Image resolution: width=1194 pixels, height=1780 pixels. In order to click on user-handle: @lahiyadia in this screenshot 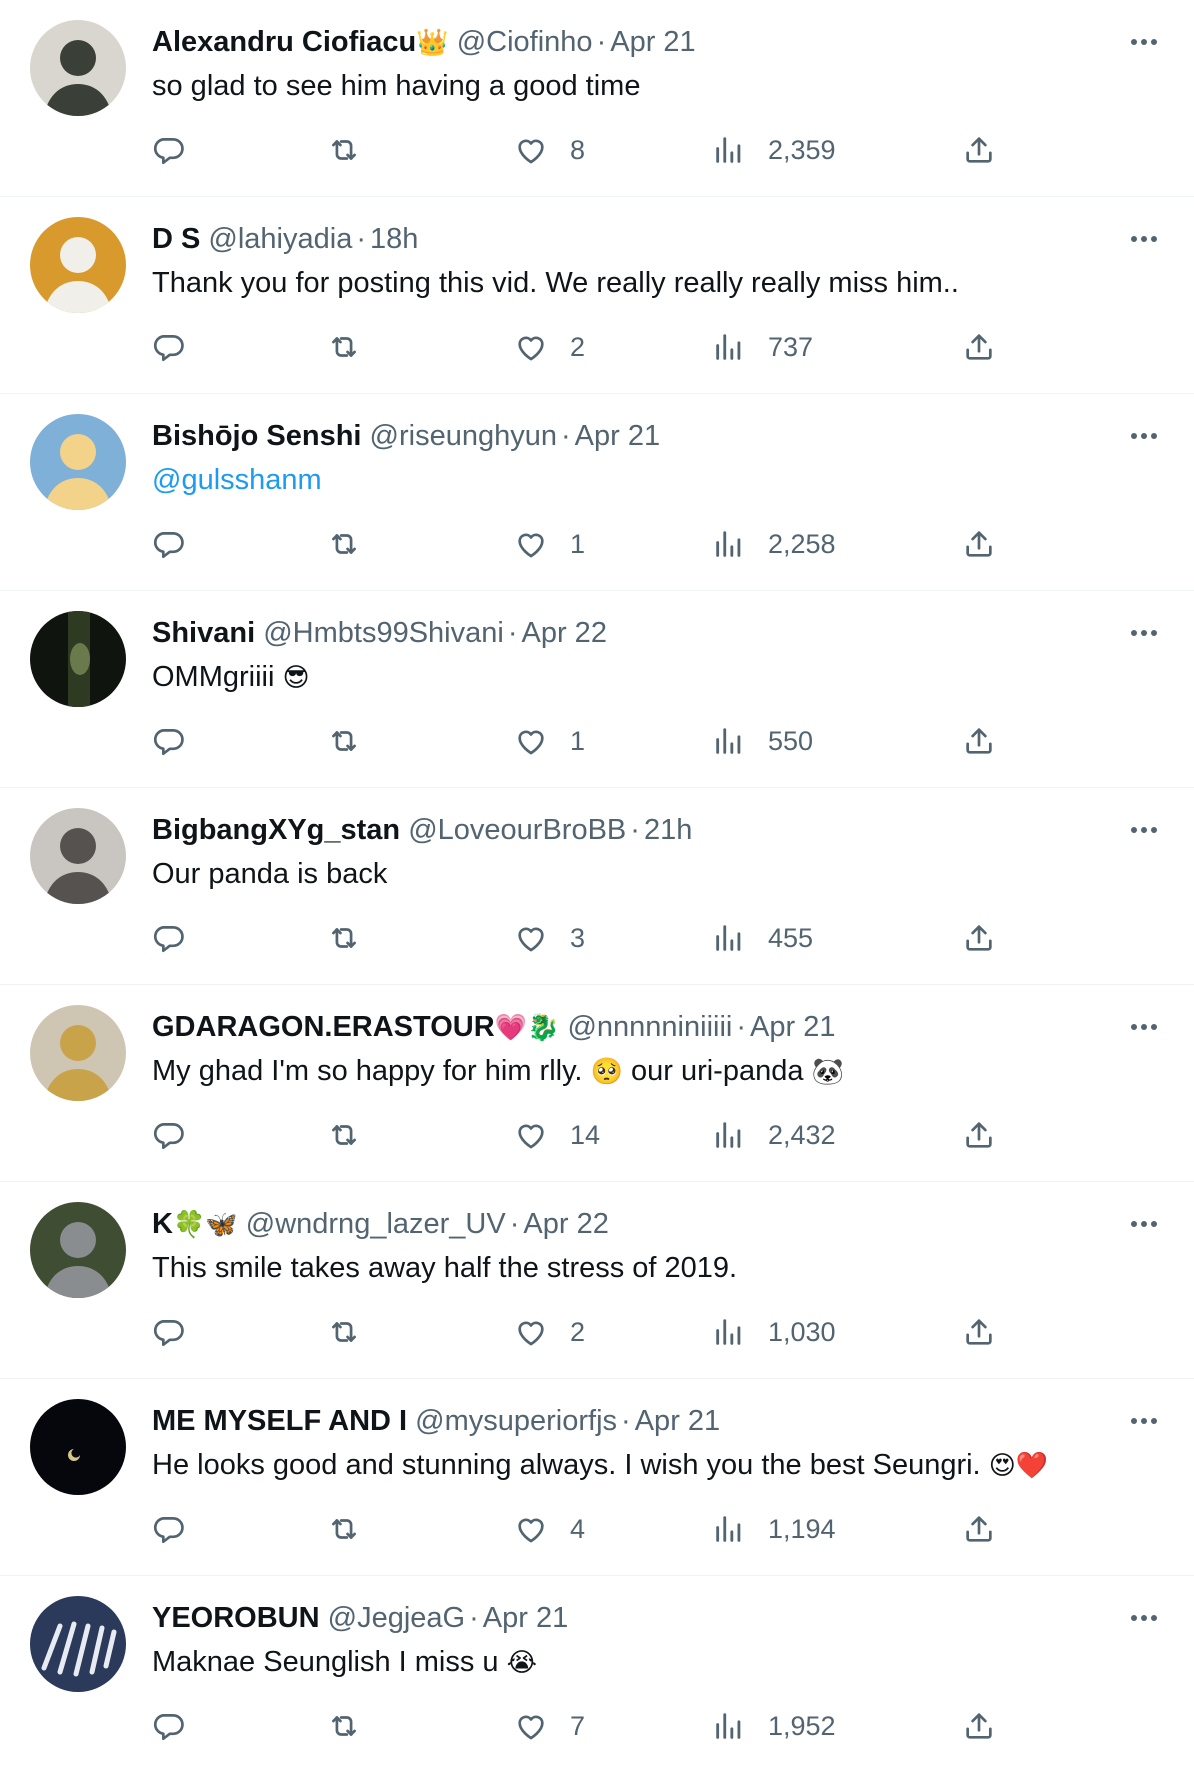, I will do `click(280, 239)`.